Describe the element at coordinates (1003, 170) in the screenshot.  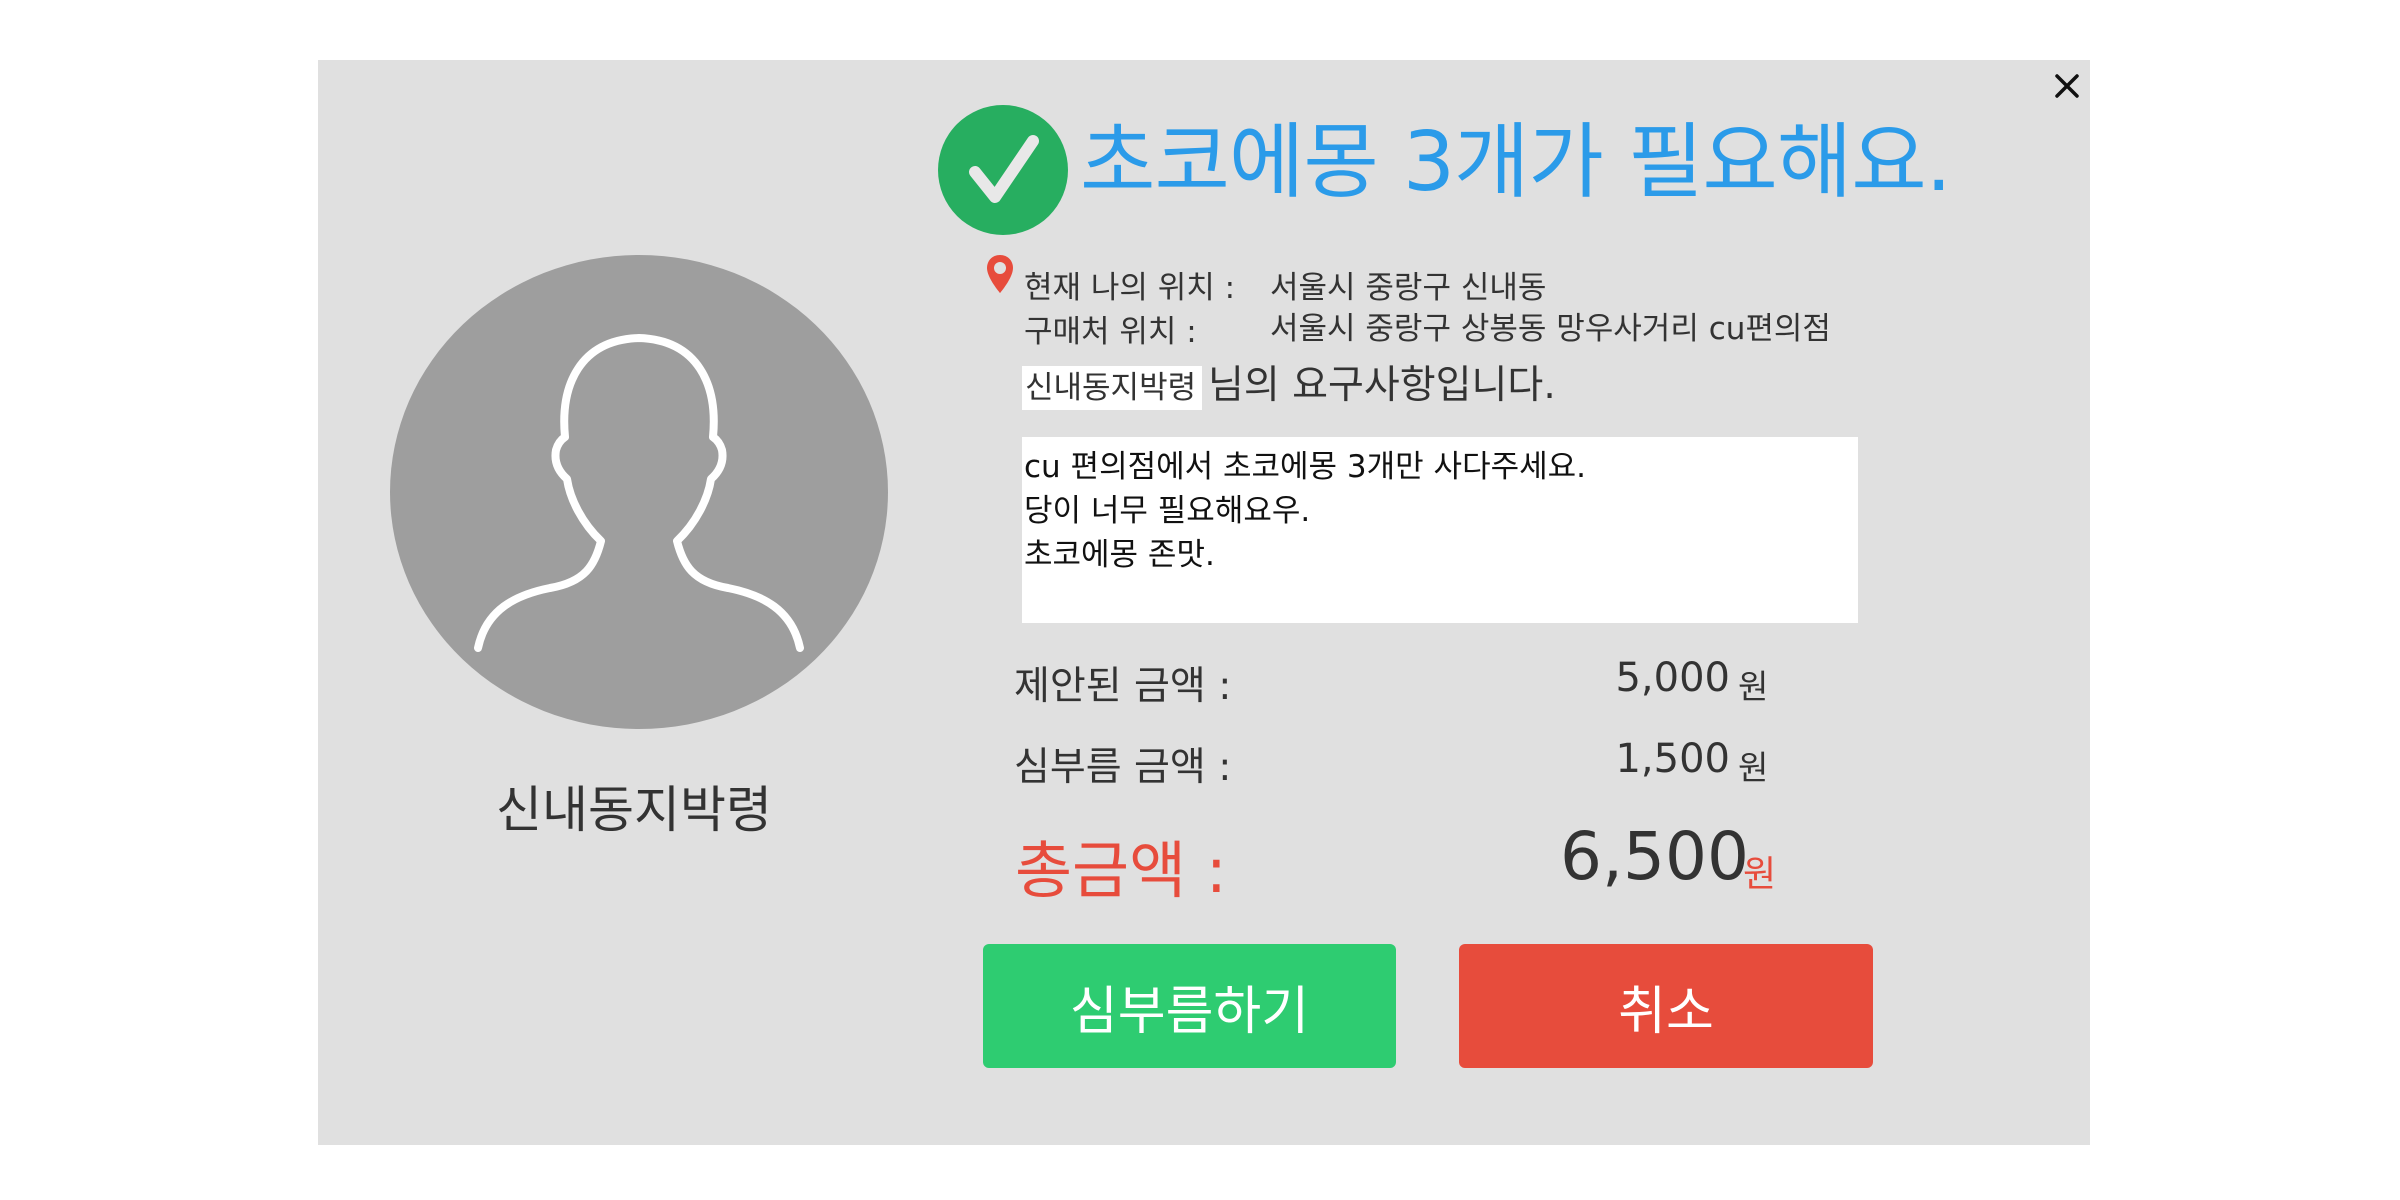
I see `check-circle-icon` at that location.